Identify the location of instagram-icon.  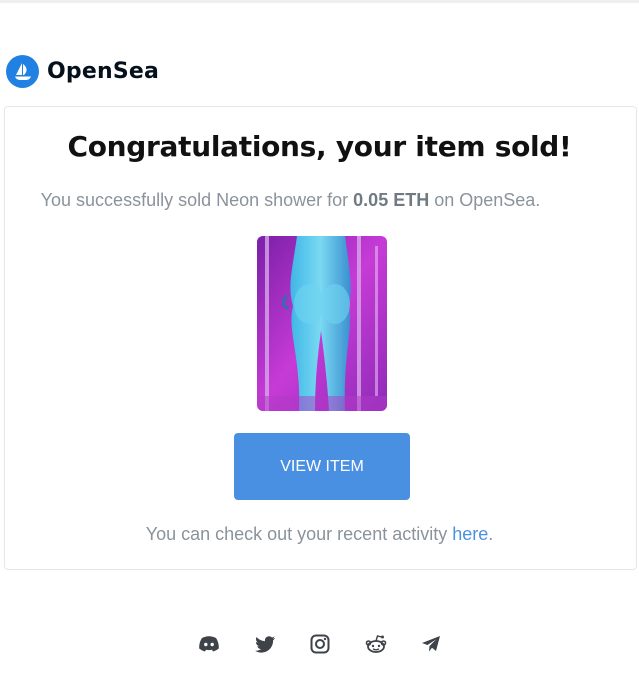
(320, 644).